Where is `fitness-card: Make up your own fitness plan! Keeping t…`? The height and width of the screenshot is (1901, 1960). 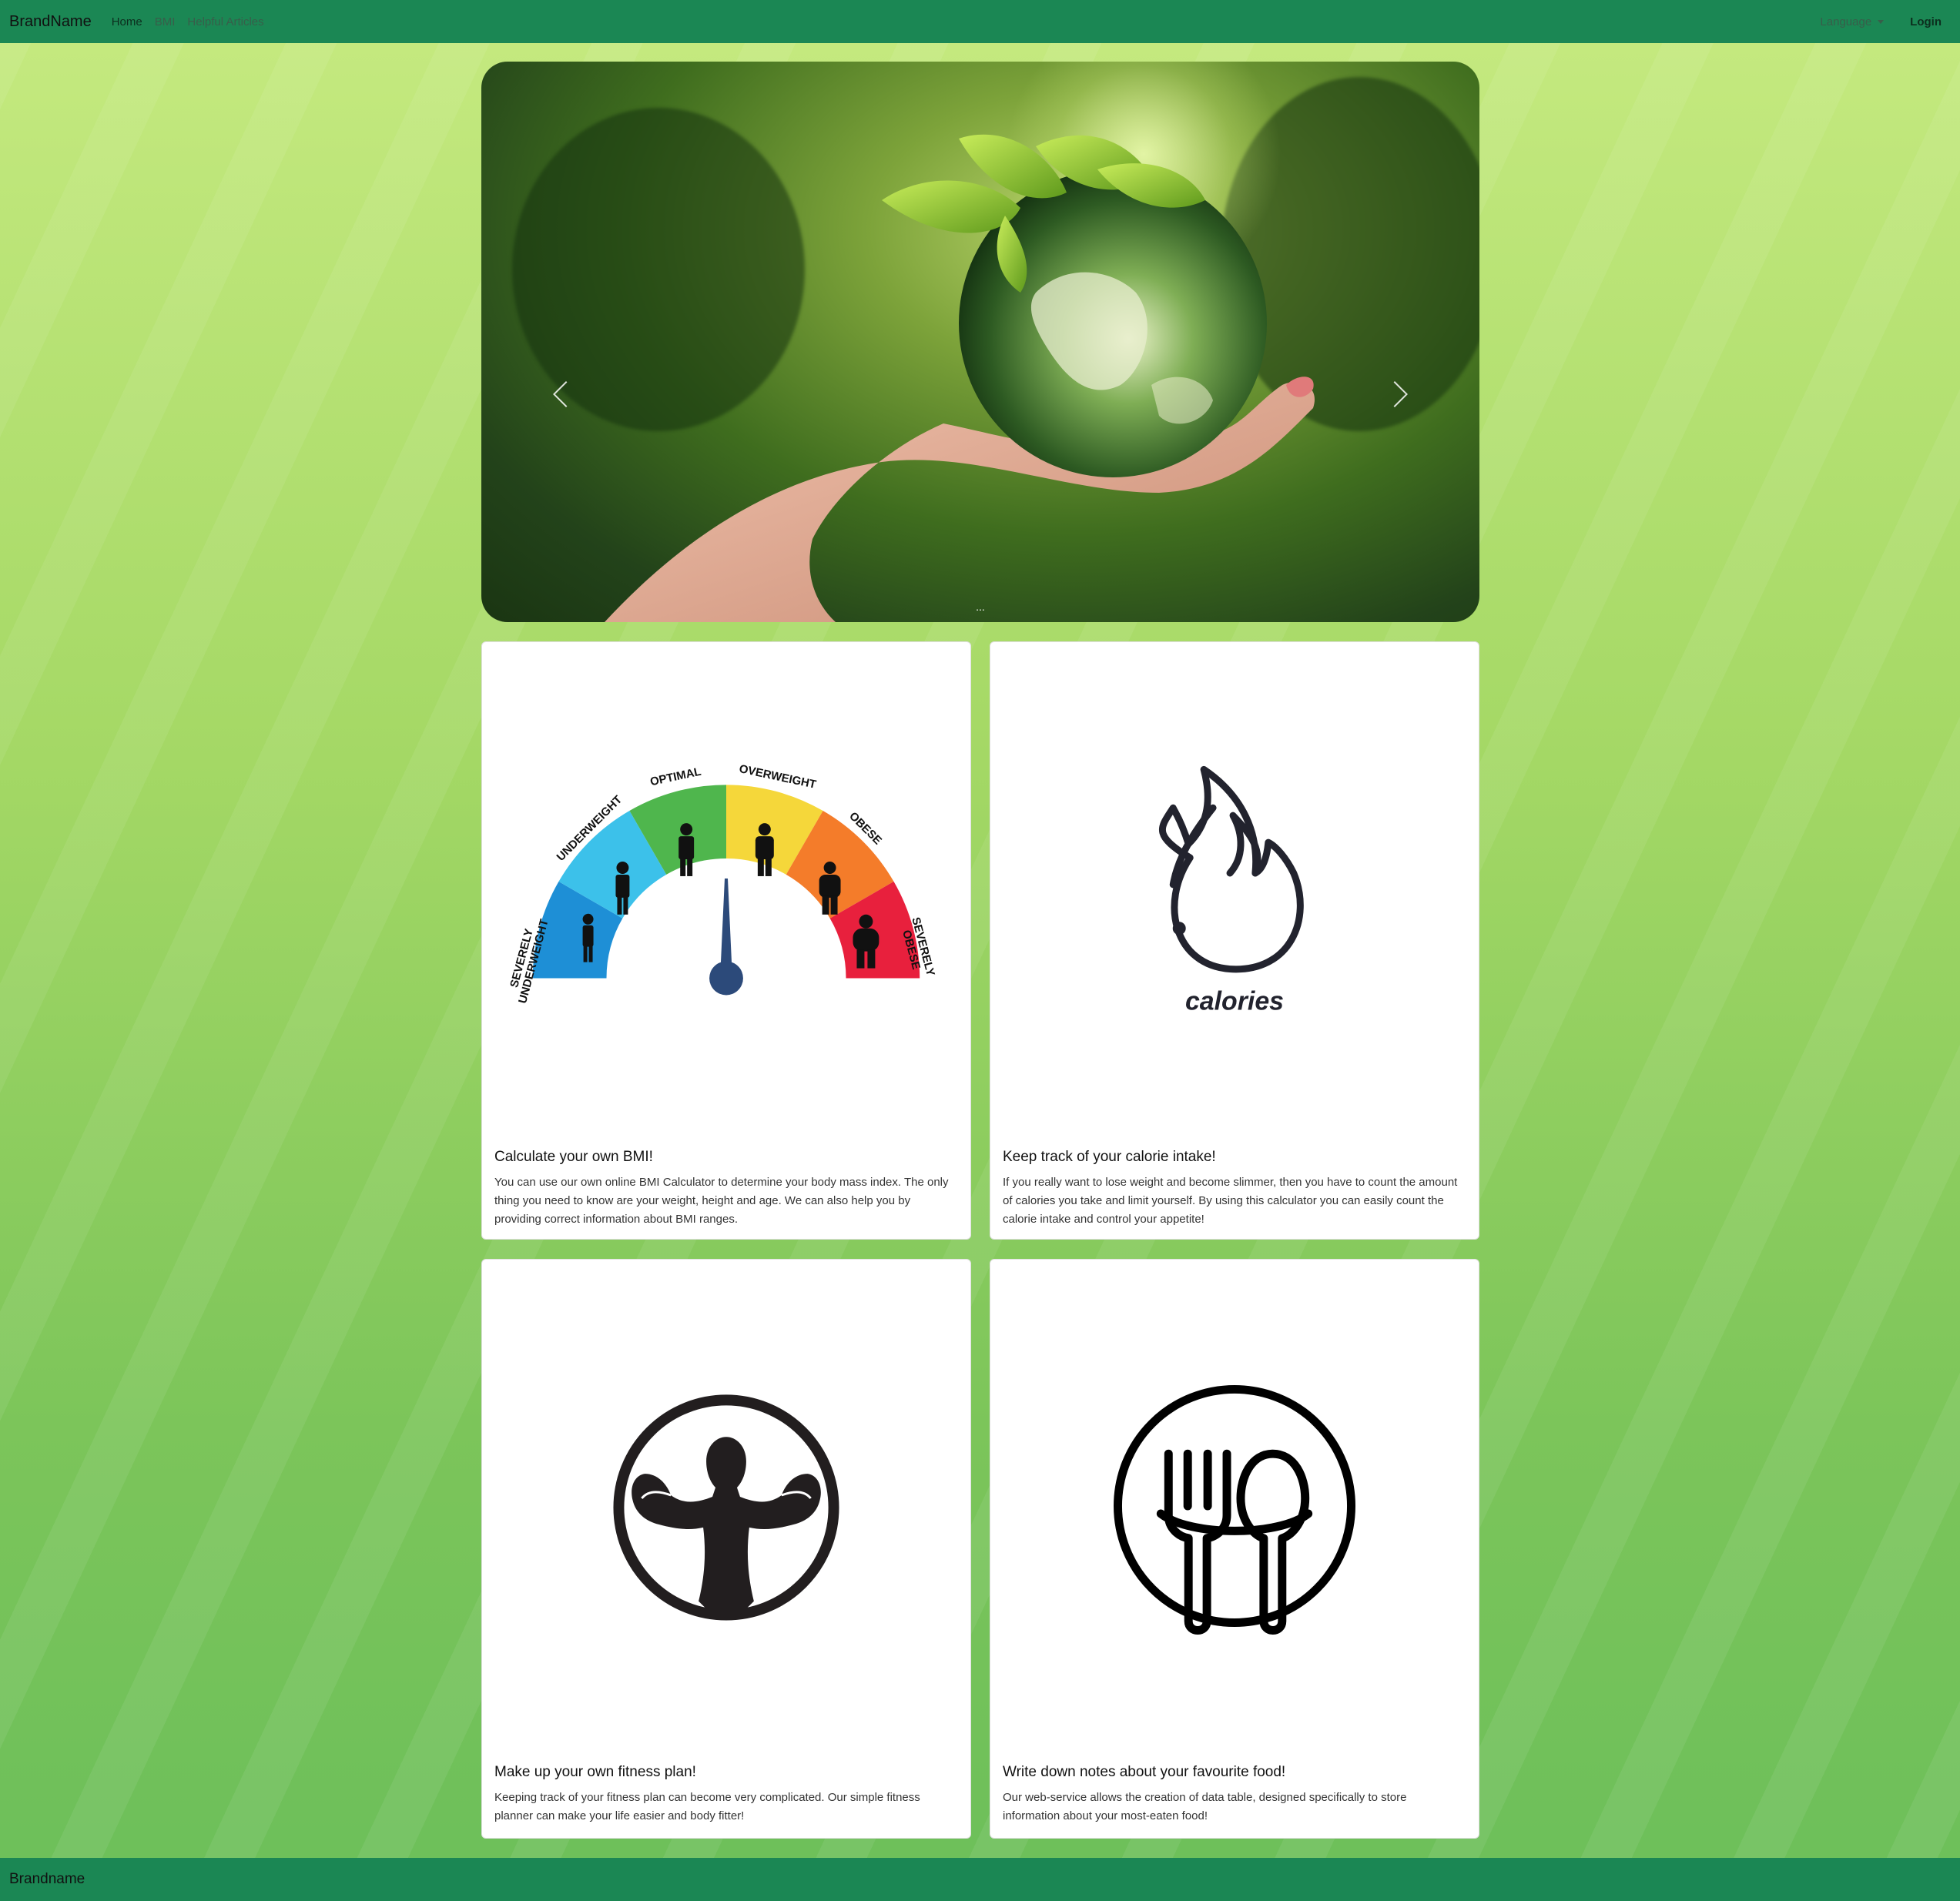
fitness-card: Make up your own fitness plan! Keeping t… is located at coordinates (726, 1549).